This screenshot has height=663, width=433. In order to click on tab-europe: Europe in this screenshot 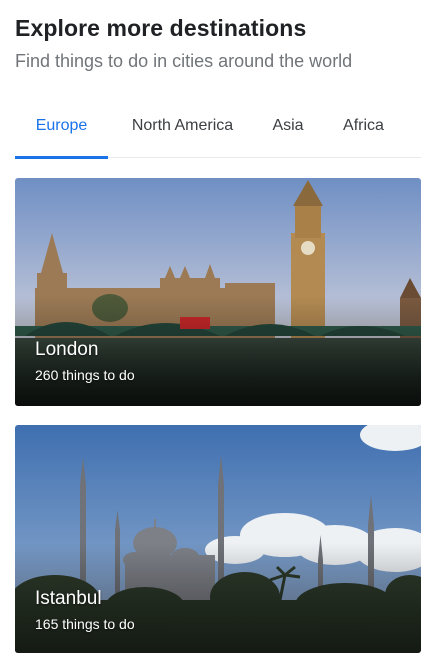, I will do `click(61, 128)`.